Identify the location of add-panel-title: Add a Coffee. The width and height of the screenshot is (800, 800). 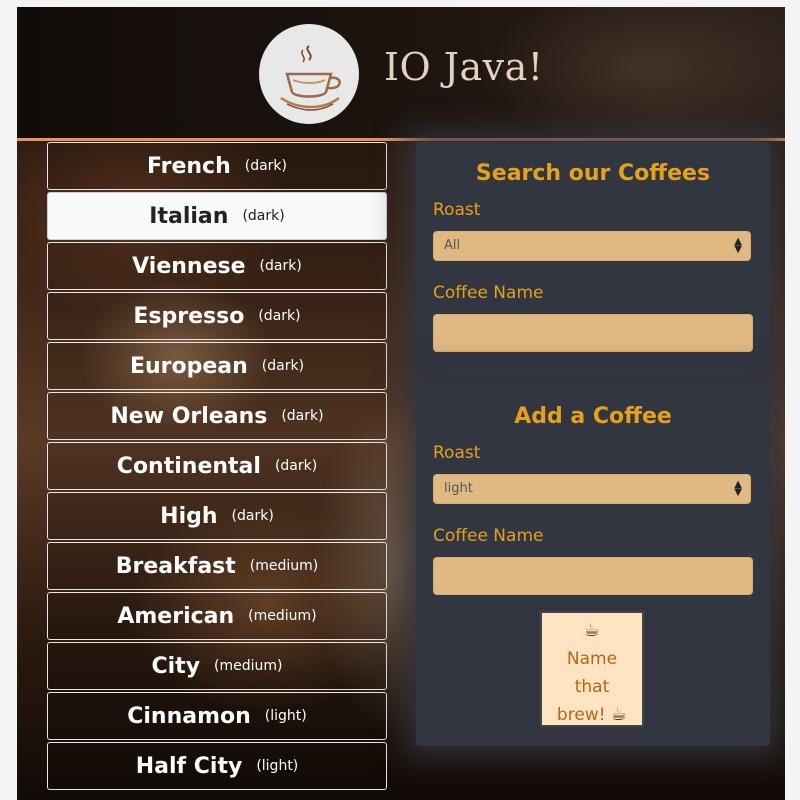
(593, 416).